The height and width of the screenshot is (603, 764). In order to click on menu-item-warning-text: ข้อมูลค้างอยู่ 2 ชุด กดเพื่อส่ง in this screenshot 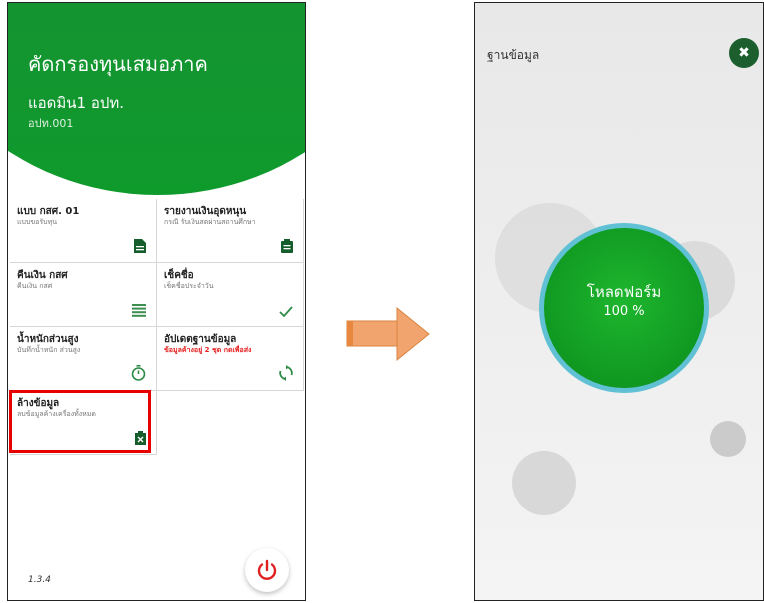, I will do `click(208, 350)`.